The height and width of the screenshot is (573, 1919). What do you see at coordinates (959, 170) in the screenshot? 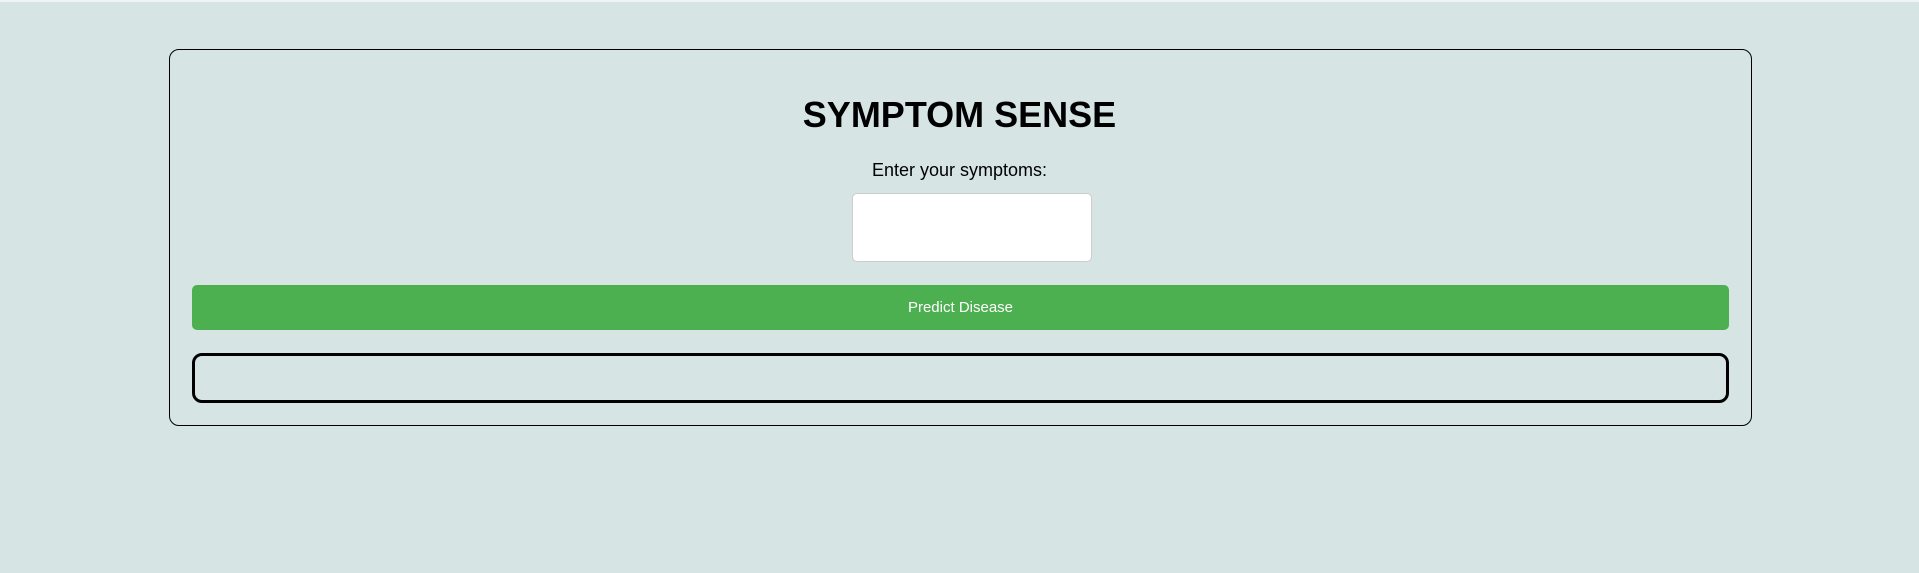
I see `symptoms-label: Enter your symptoms:` at bounding box center [959, 170].